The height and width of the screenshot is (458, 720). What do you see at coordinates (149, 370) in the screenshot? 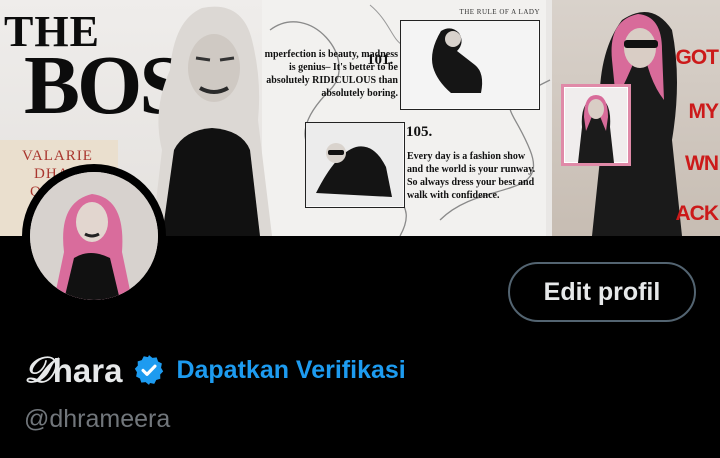
I see `verified-badge-icon` at bounding box center [149, 370].